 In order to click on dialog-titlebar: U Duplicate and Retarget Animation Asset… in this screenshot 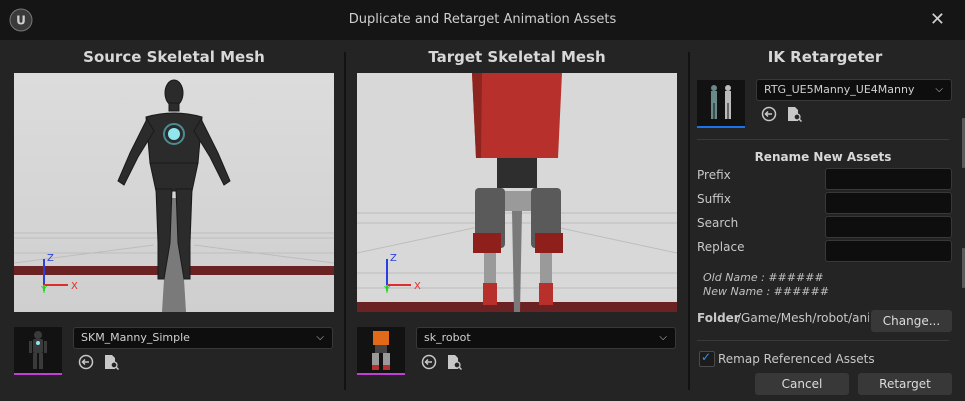, I will do `click(482, 20)`.